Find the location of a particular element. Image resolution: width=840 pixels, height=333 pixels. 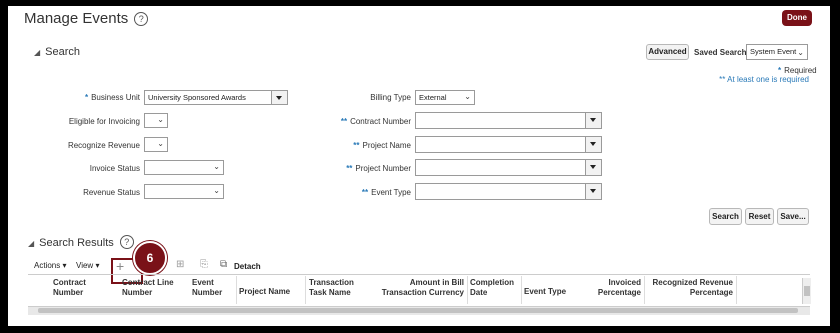

actions-menu: Actions ▾ is located at coordinates (50, 265).